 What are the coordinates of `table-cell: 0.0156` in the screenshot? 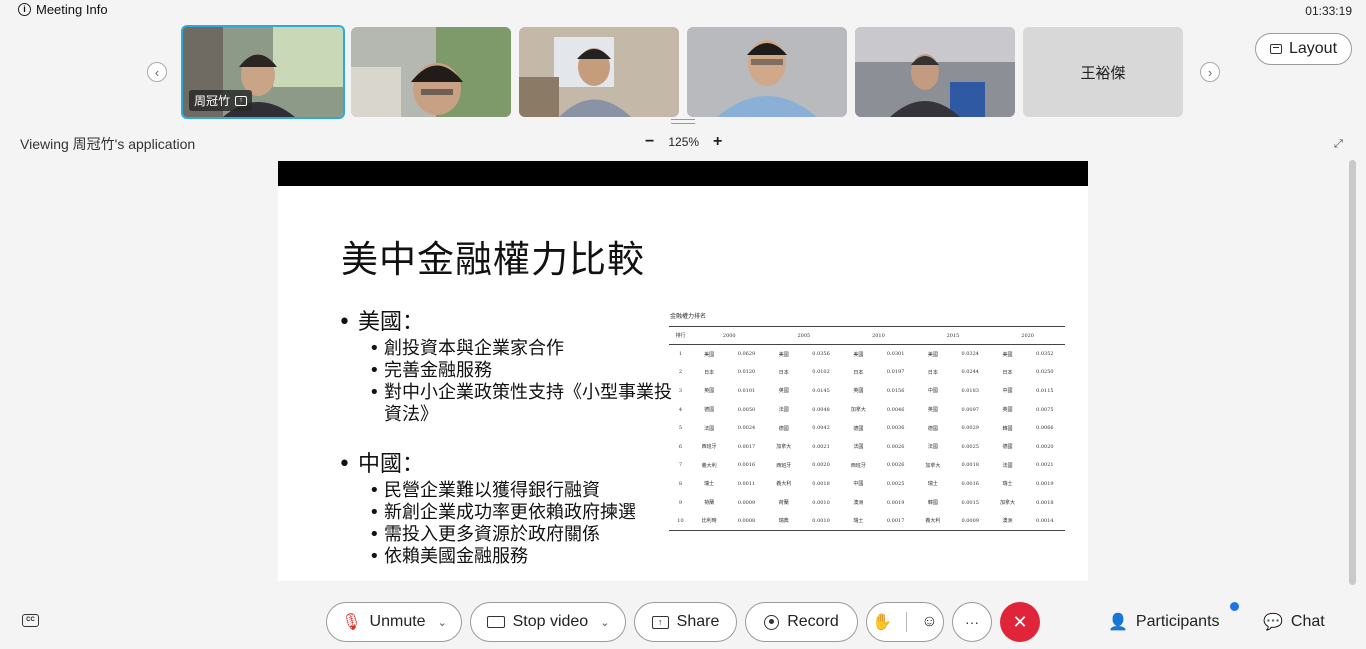 It's located at (895, 390).